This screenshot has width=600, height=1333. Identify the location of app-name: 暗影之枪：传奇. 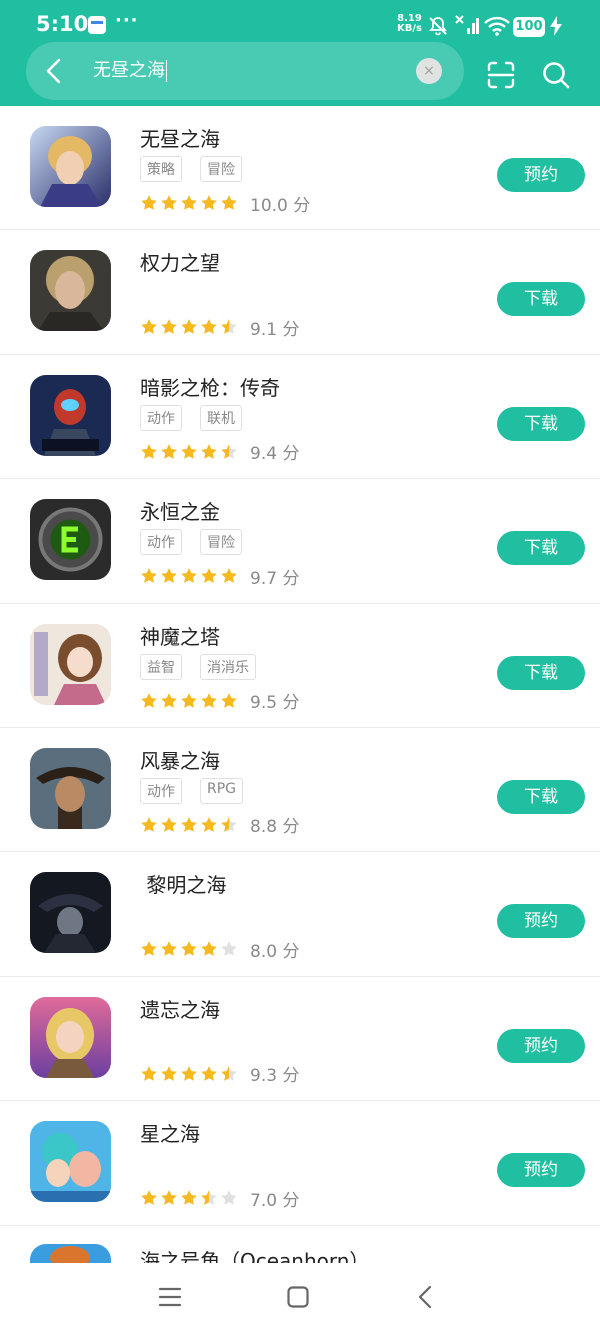
(210, 386).